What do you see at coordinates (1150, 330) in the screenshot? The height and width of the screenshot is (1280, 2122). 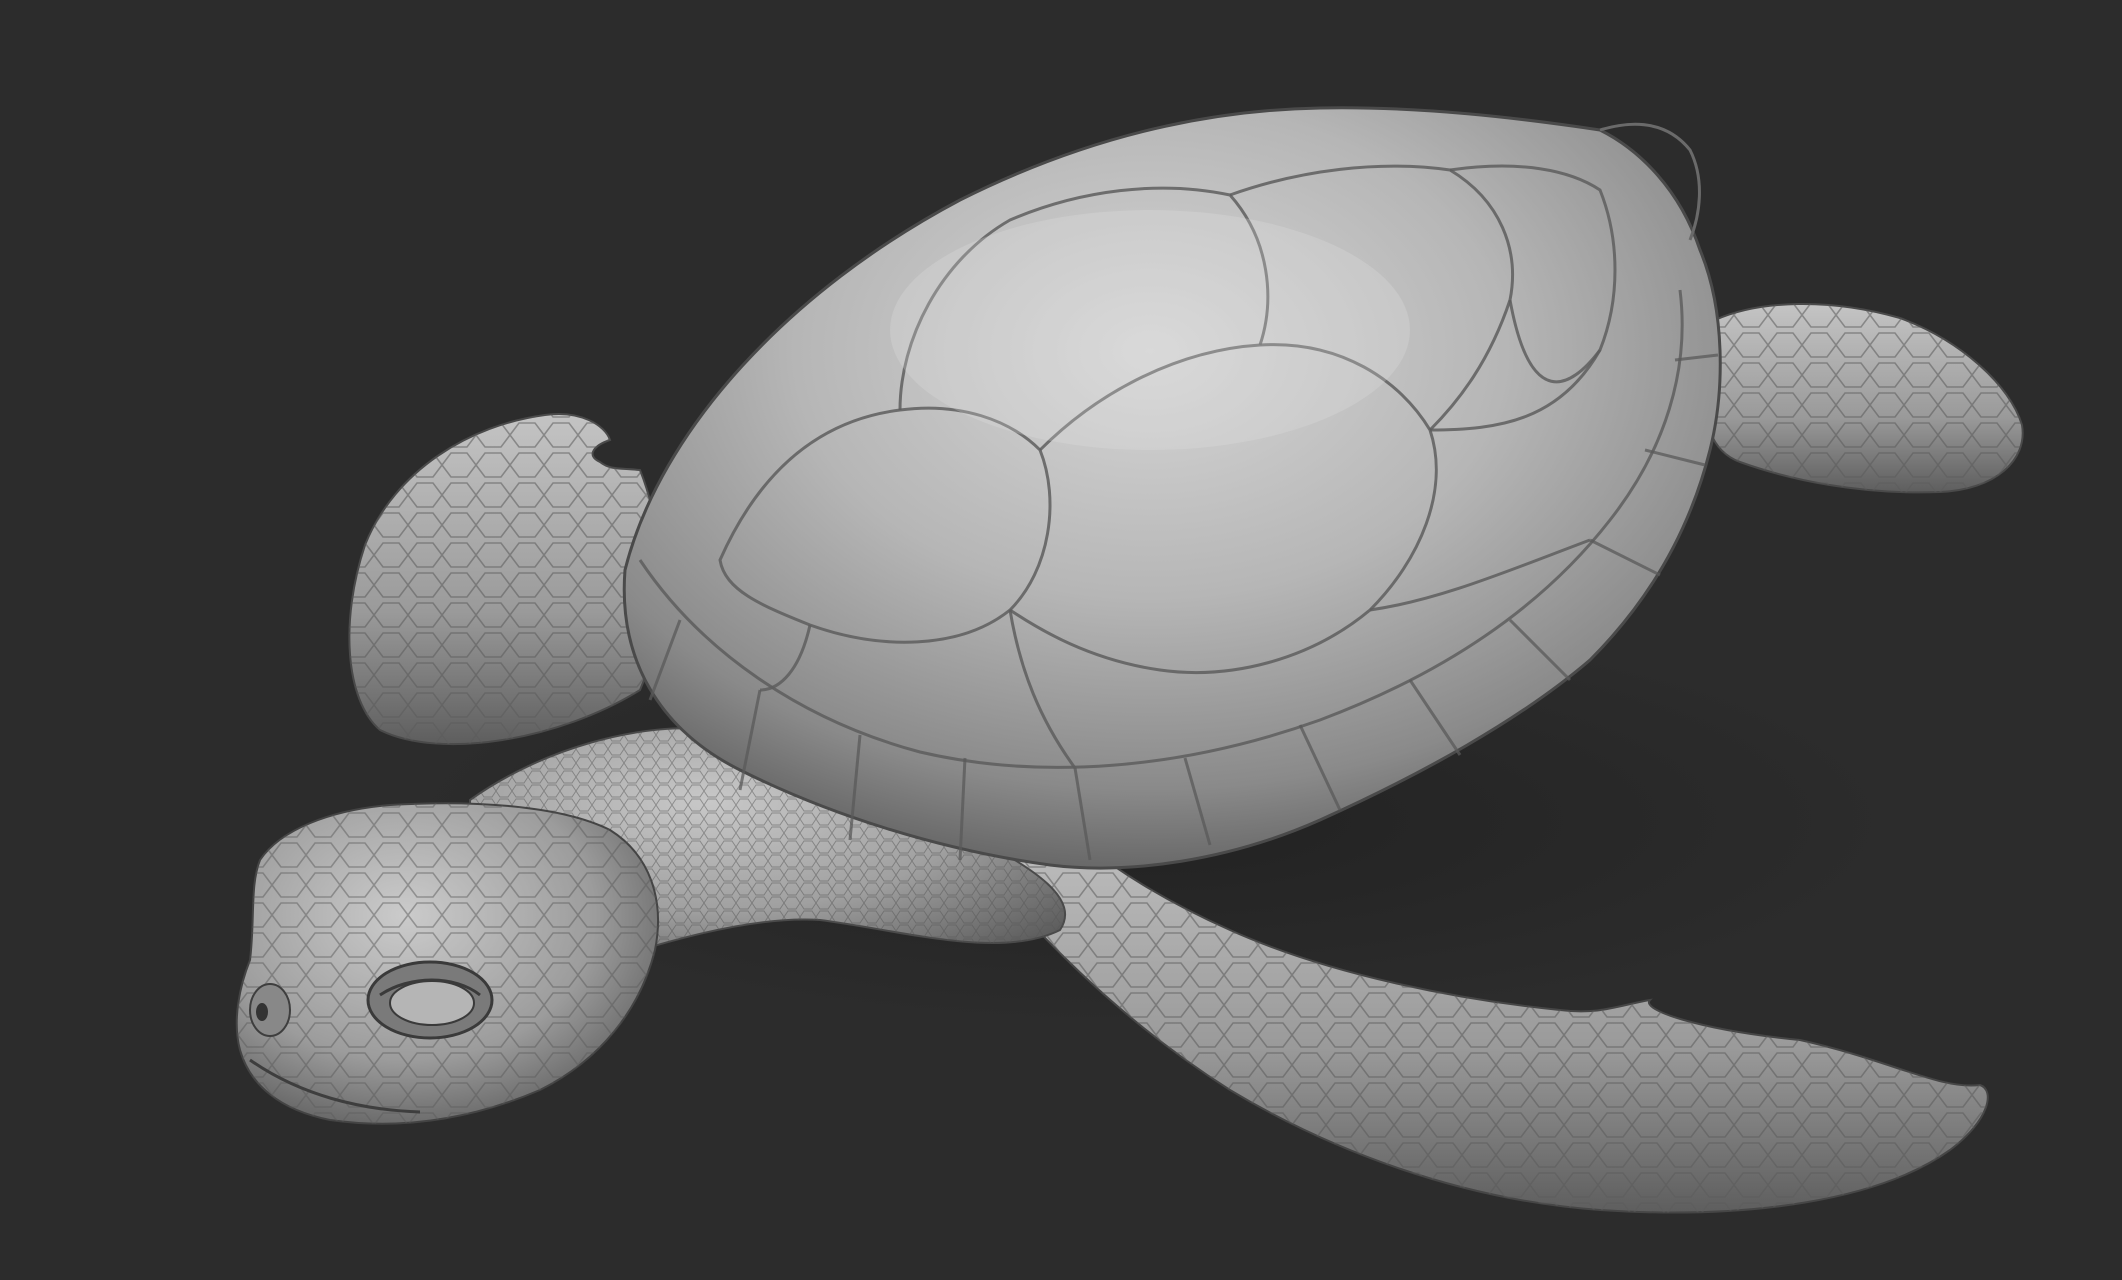 I see `shell-highlight` at bounding box center [1150, 330].